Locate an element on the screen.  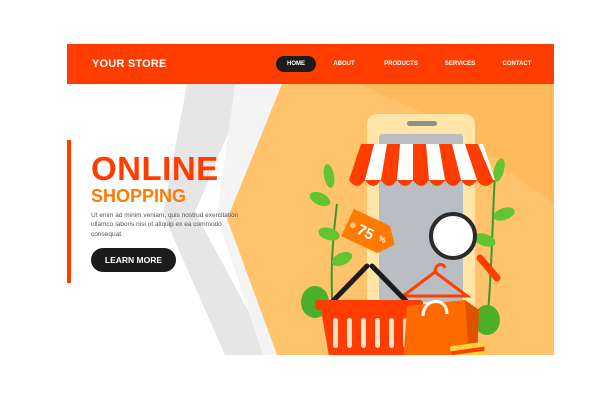
learn-more-button: LEARN MORE is located at coordinates (133, 260).